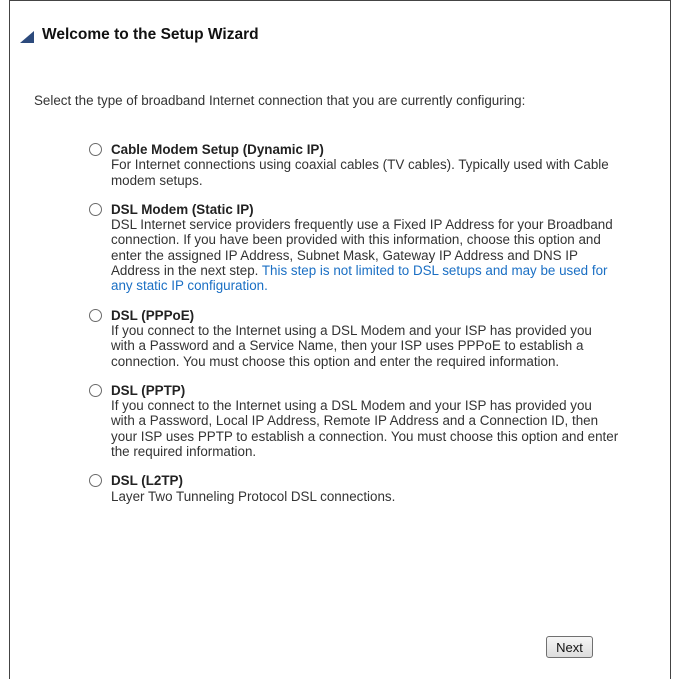  Describe the element at coordinates (153, 315) in the screenshot. I see `option-title: DSL (PPPoE)` at that location.